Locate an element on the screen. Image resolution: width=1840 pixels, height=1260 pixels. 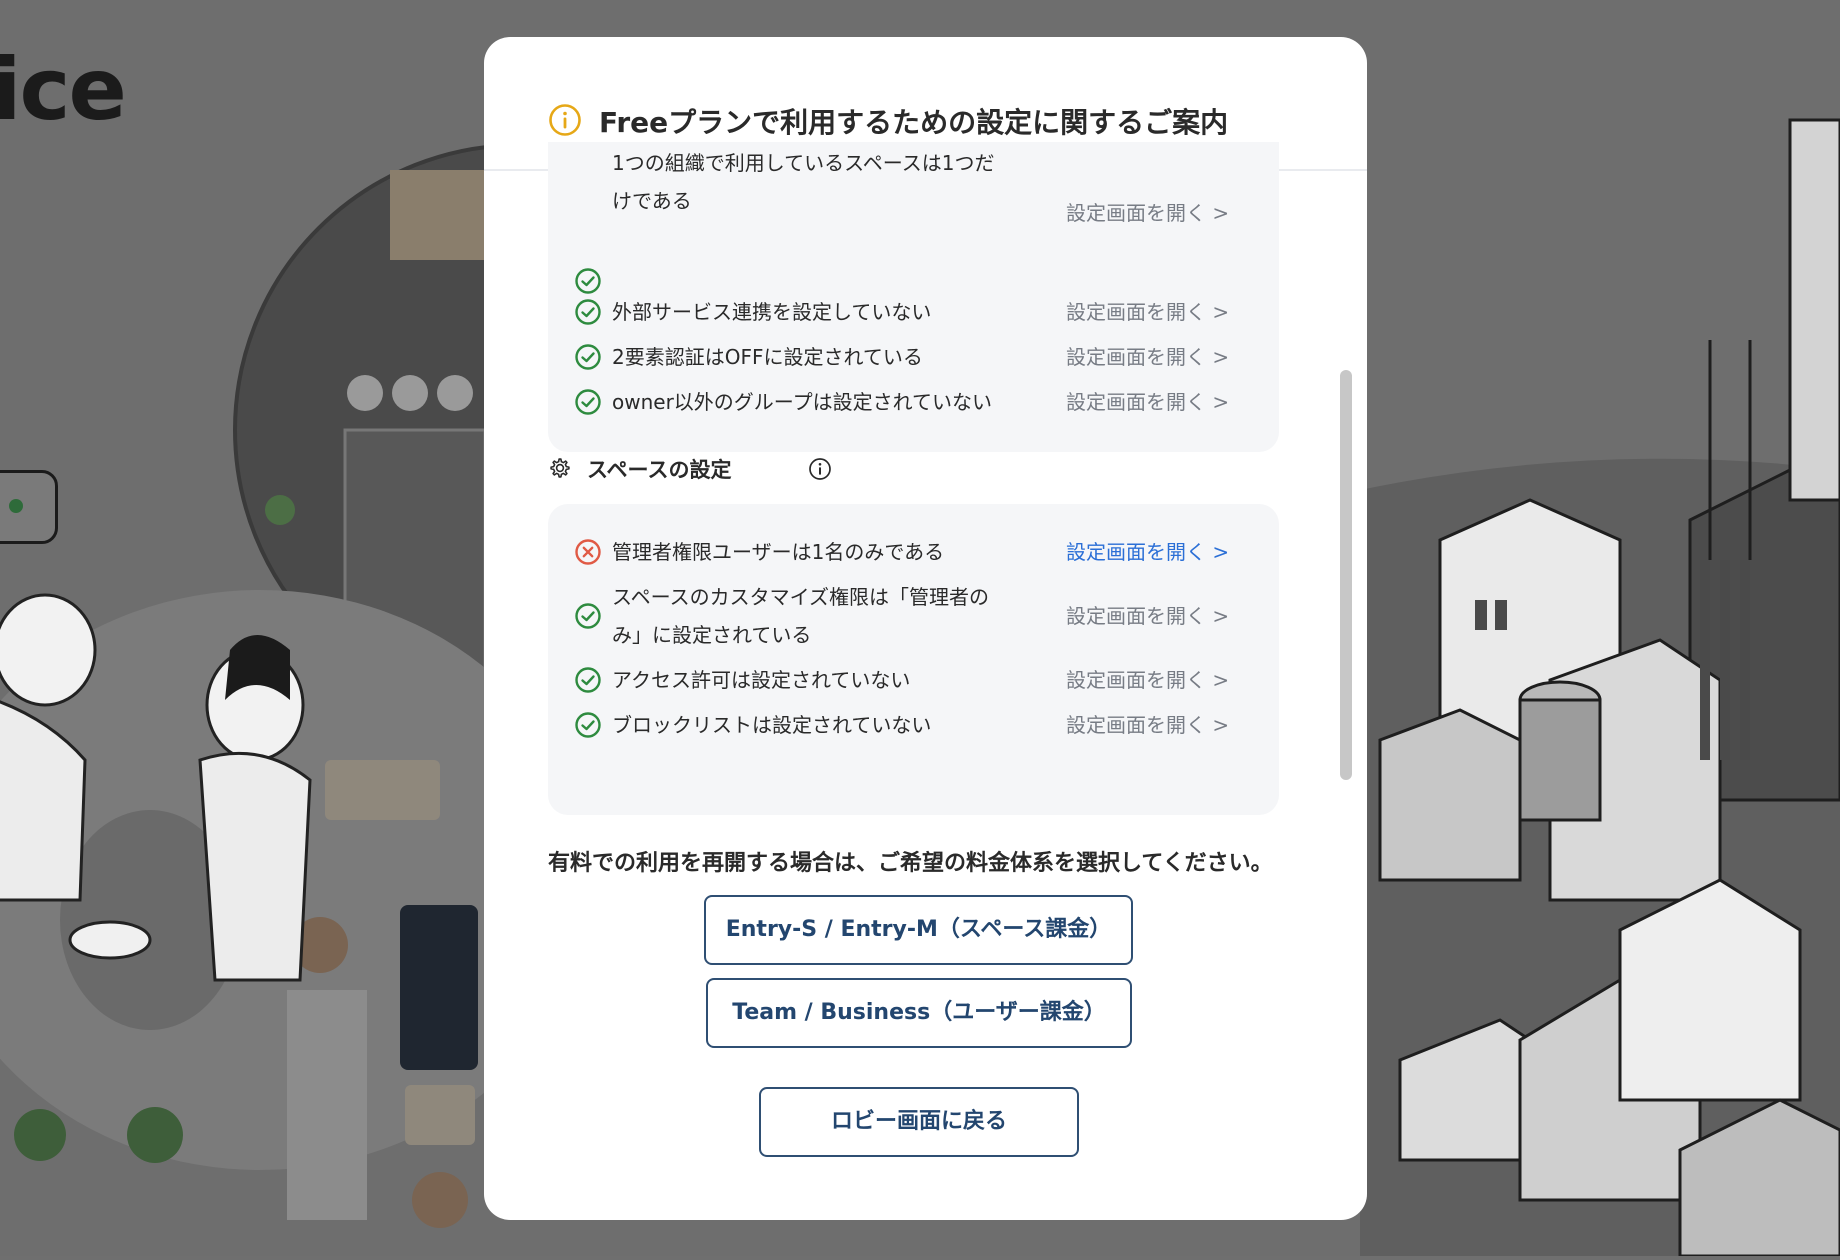
scrollbar is located at coordinates (1346, 575).